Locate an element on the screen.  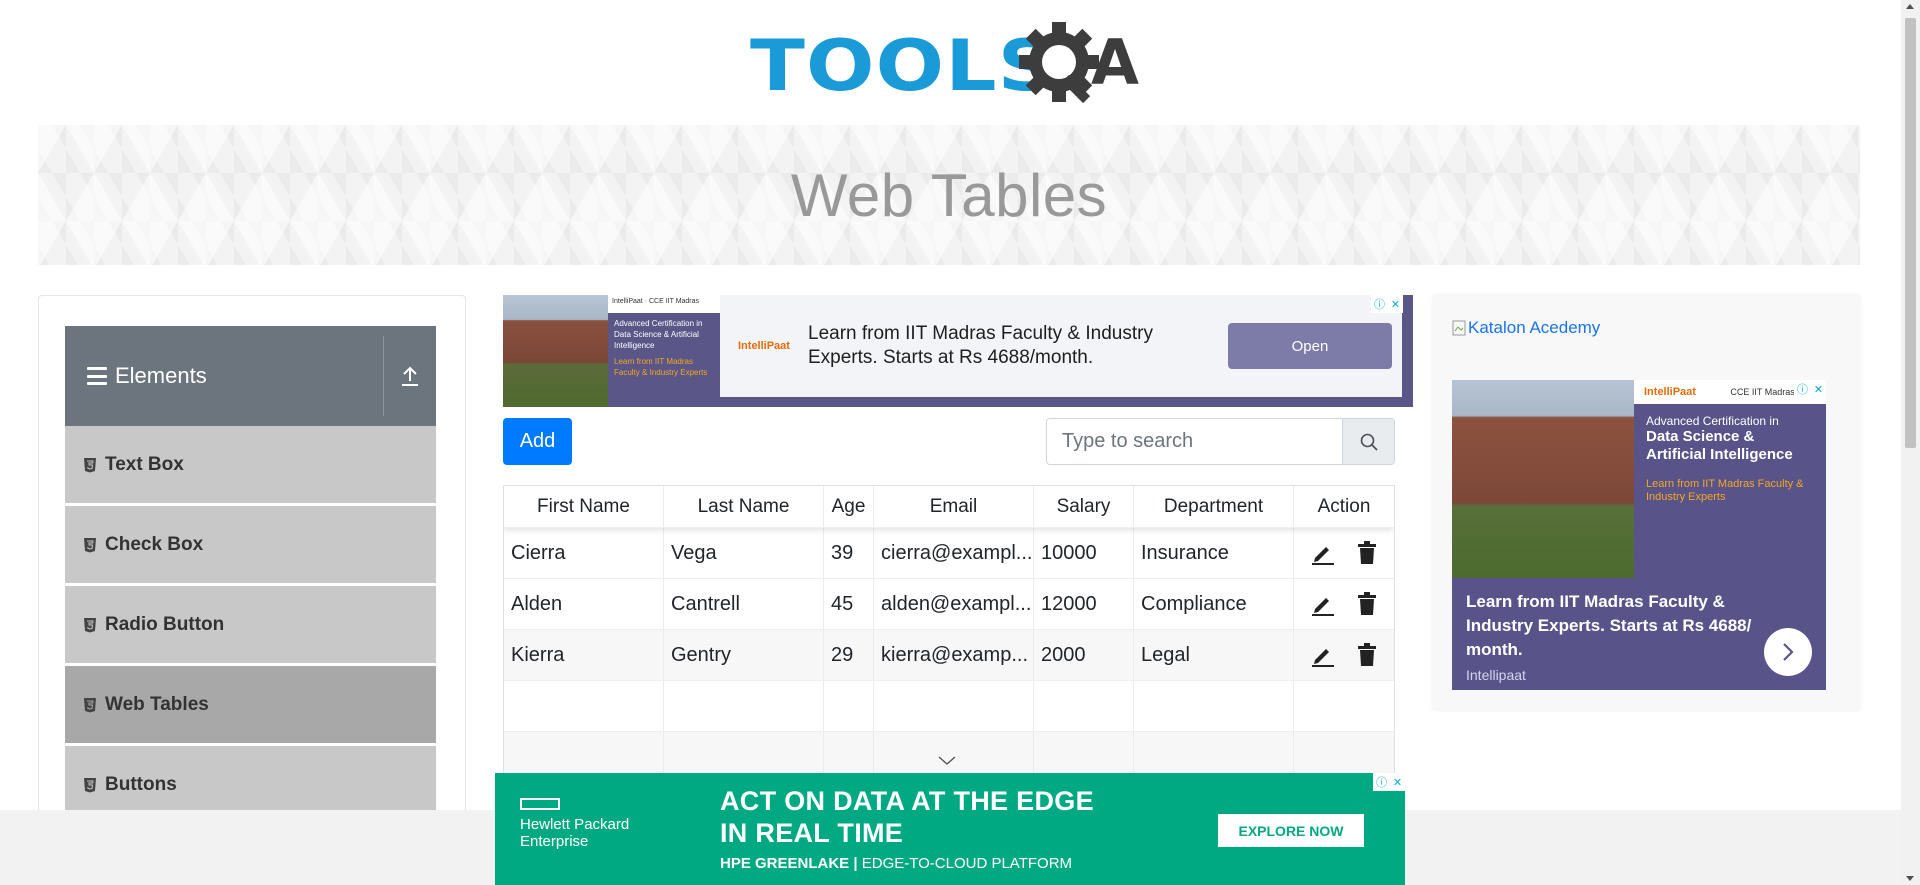
cell-department: Insurance is located at coordinates (1214, 553).